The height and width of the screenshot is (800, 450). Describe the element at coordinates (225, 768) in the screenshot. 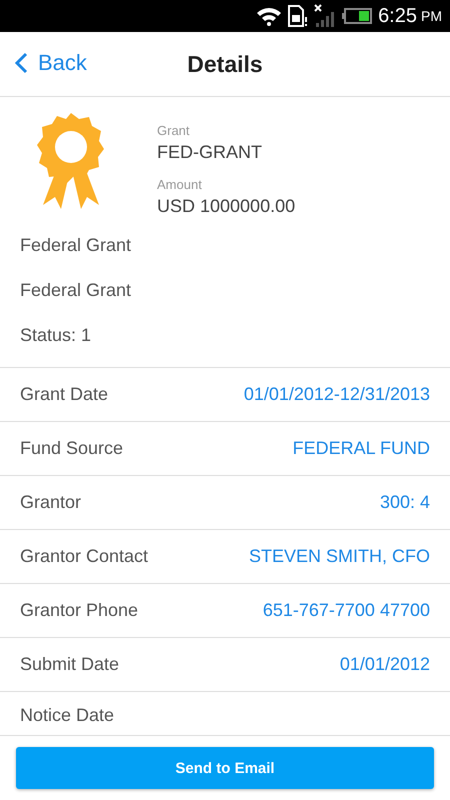

I see `send-email-button: Send to Email` at that location.